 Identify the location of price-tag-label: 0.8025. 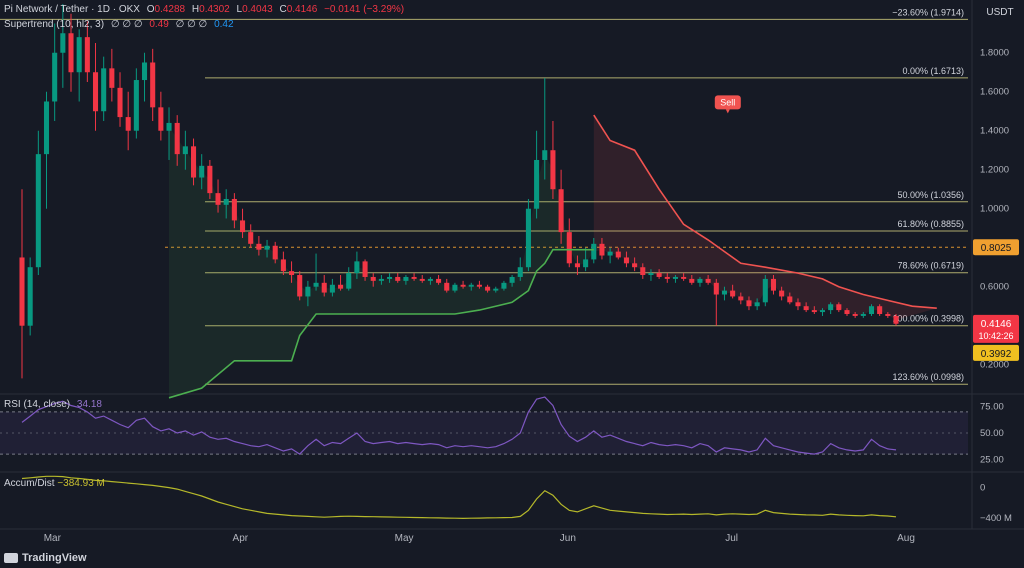
(996, 248).